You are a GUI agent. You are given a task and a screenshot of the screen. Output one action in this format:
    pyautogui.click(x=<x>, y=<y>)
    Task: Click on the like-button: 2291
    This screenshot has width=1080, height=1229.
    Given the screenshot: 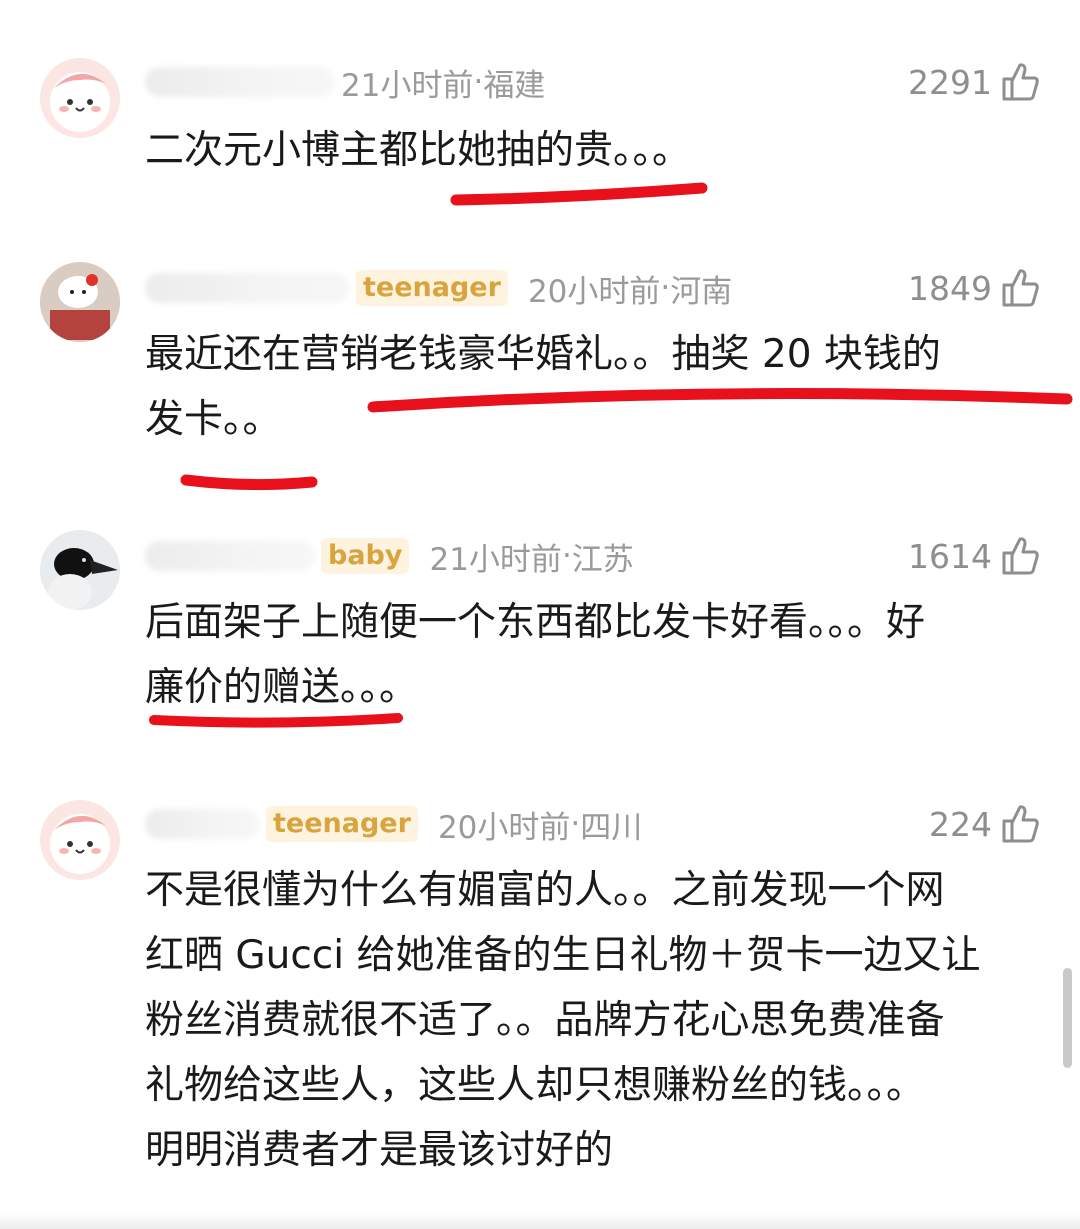 What is the action you would take?
    pyautogui.click(x=974, y=82)
    